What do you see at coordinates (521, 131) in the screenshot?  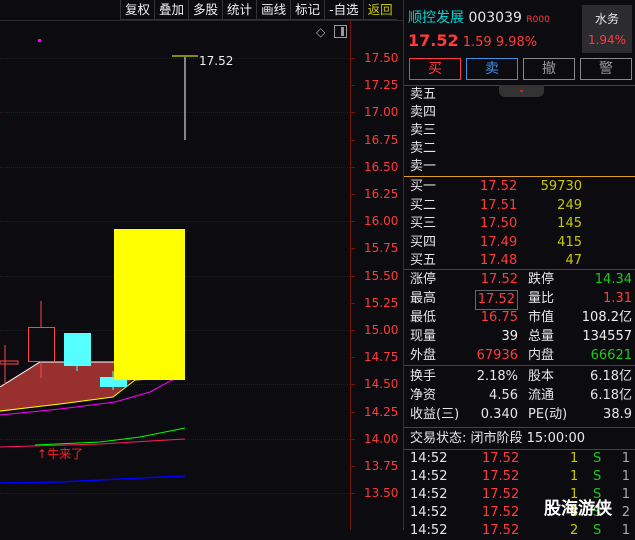 I see `ask-row: 卖三` at bounding box center [521, 131].